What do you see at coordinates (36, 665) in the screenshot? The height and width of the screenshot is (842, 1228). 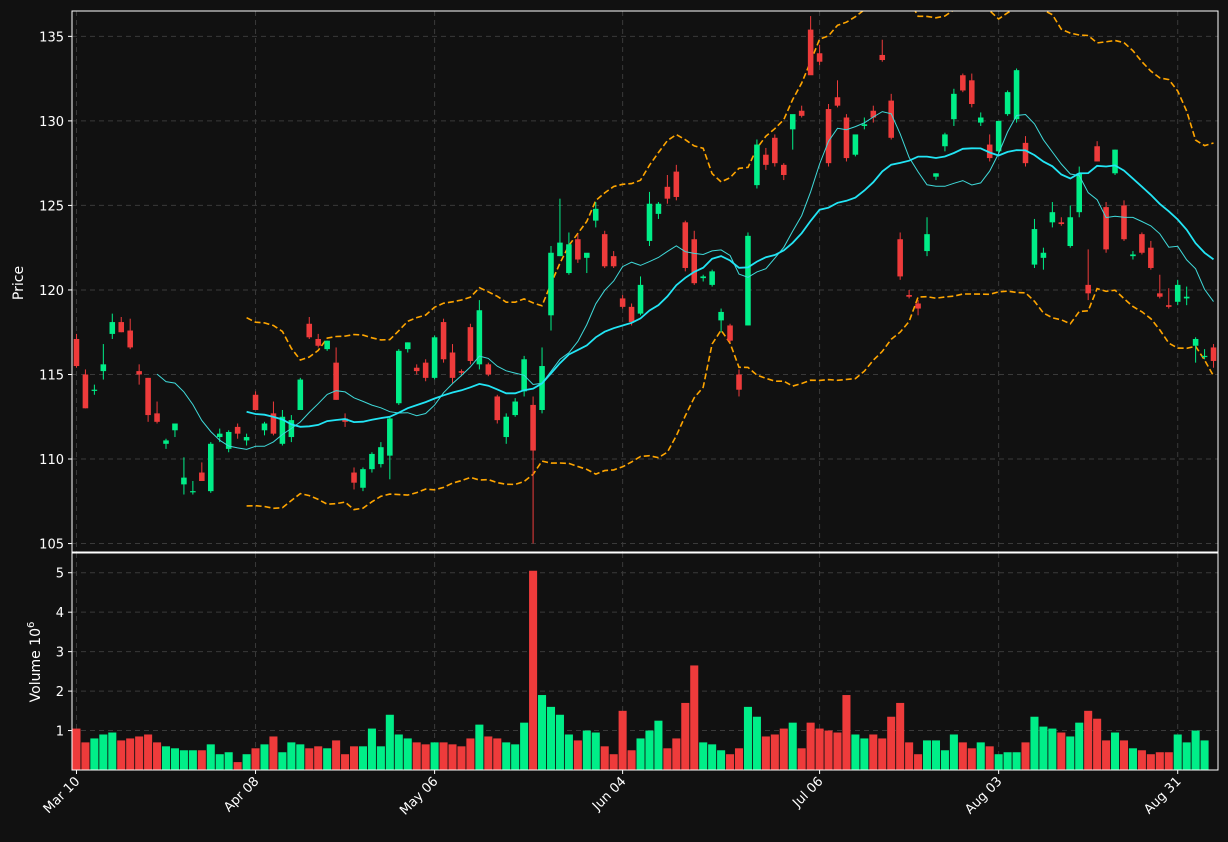 I see `volume-axis-label-base: Volume 10` at bounding box center [36, 665].